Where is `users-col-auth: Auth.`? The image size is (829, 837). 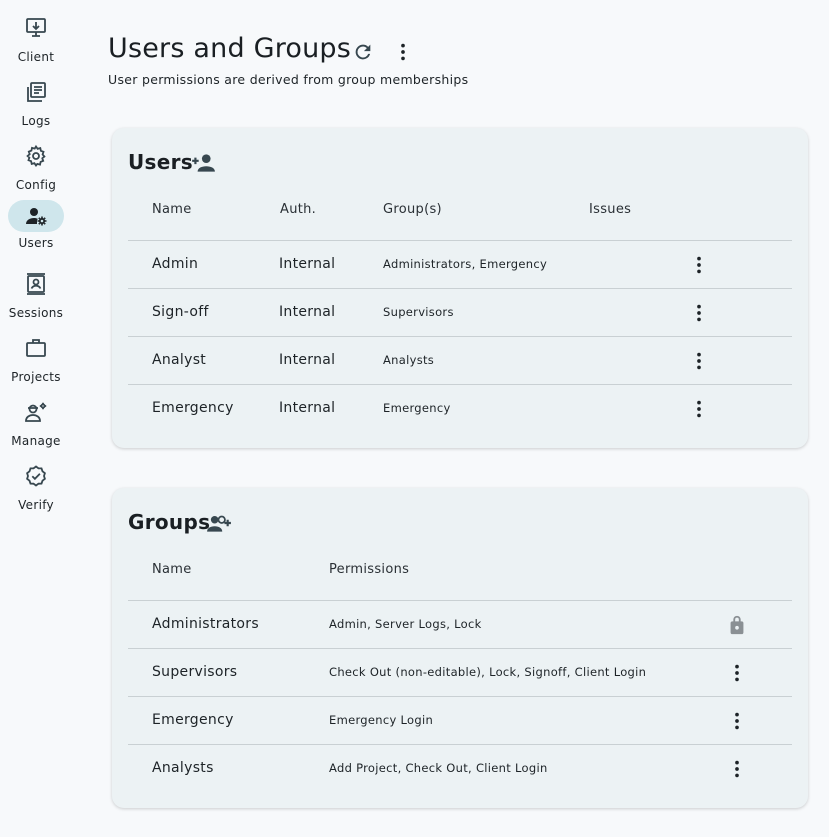 users-col-auth: Auth. is located at coordinates (298, 209).